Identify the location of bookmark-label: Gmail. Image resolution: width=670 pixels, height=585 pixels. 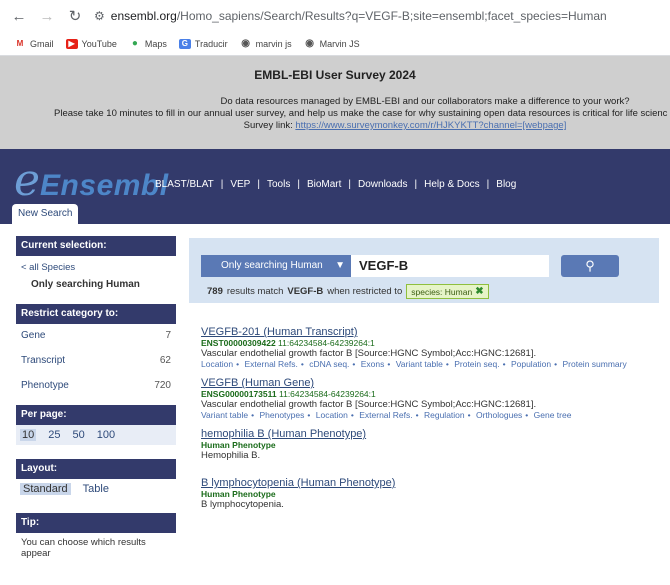
(42, 43).